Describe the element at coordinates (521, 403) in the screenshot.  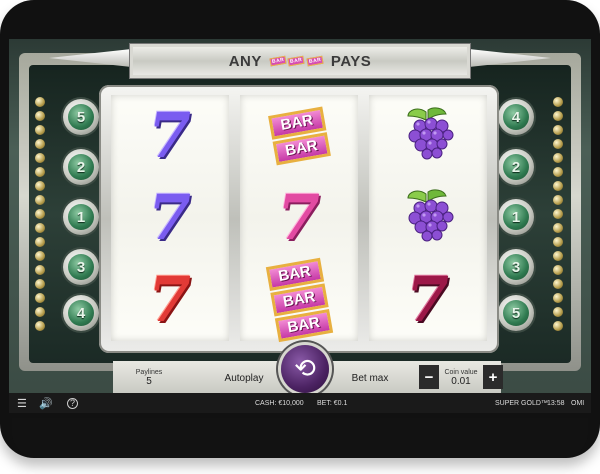
I see `game-name: SUPER GOLD™` at that location.